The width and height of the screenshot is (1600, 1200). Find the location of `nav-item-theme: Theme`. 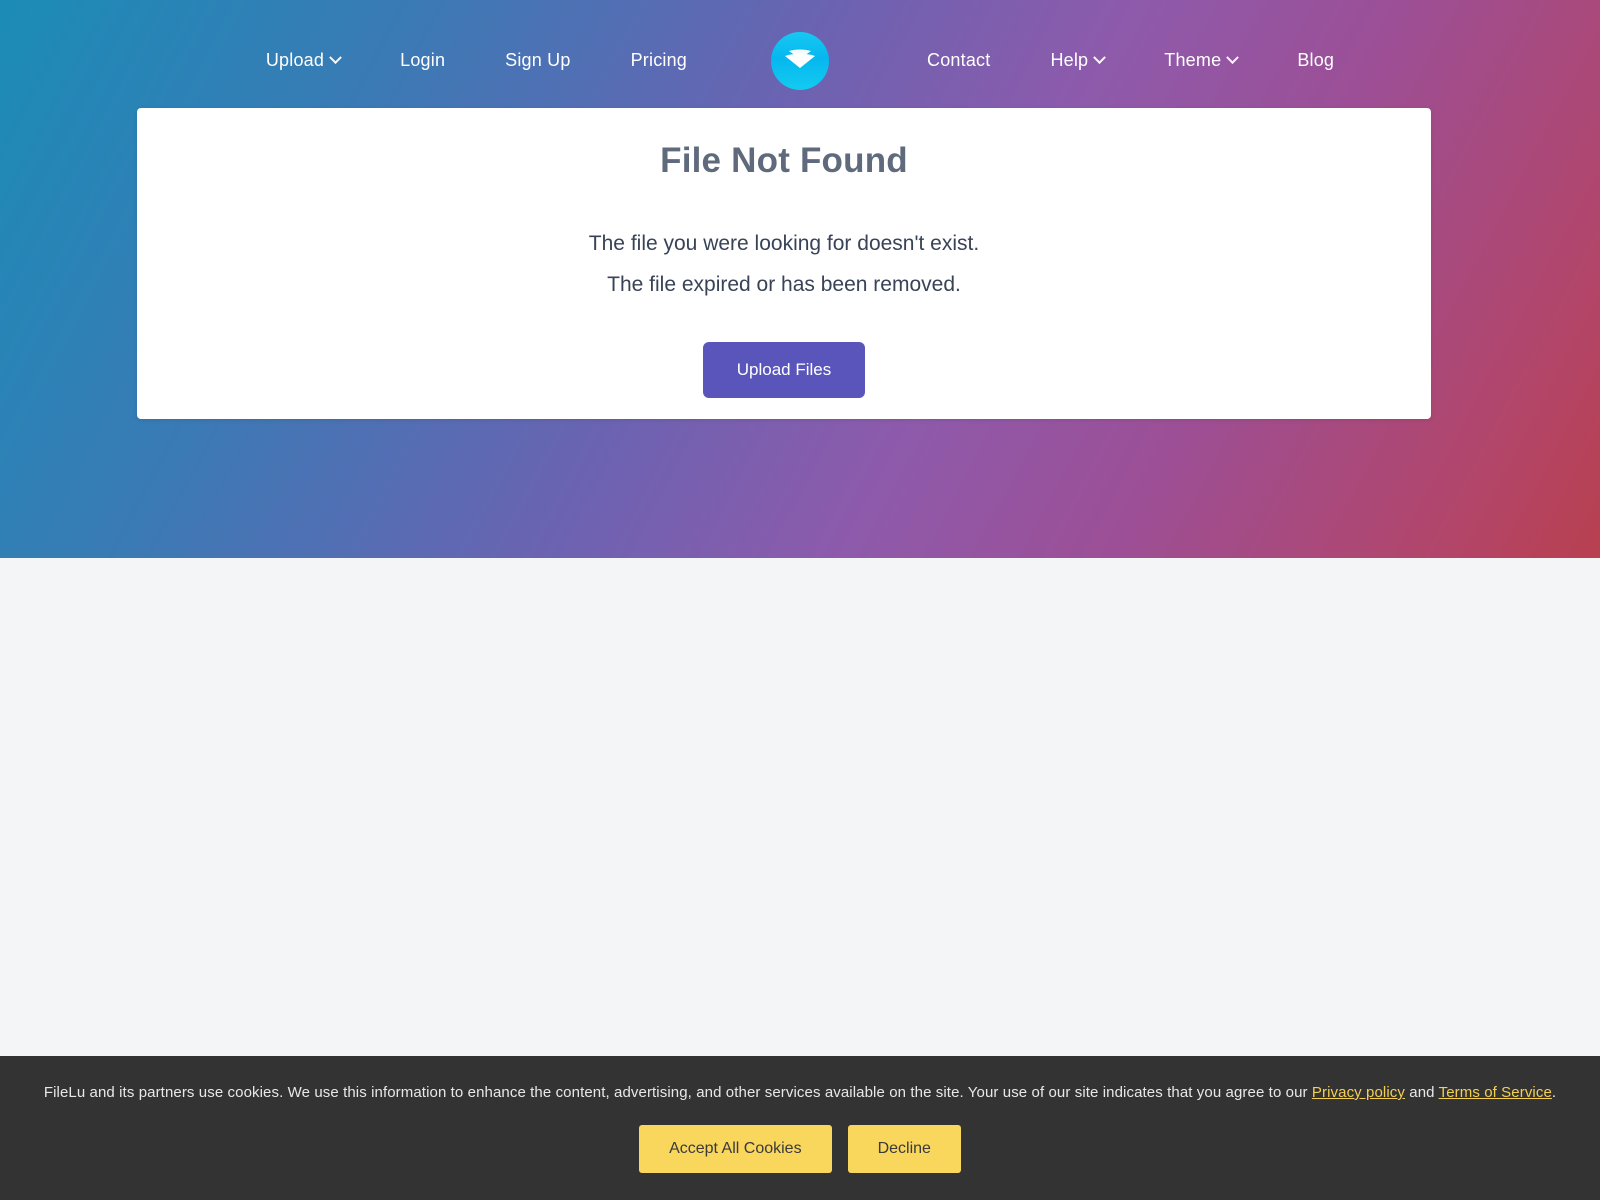

nav-item-theme: Theme is located at coordinates (1202, 60).